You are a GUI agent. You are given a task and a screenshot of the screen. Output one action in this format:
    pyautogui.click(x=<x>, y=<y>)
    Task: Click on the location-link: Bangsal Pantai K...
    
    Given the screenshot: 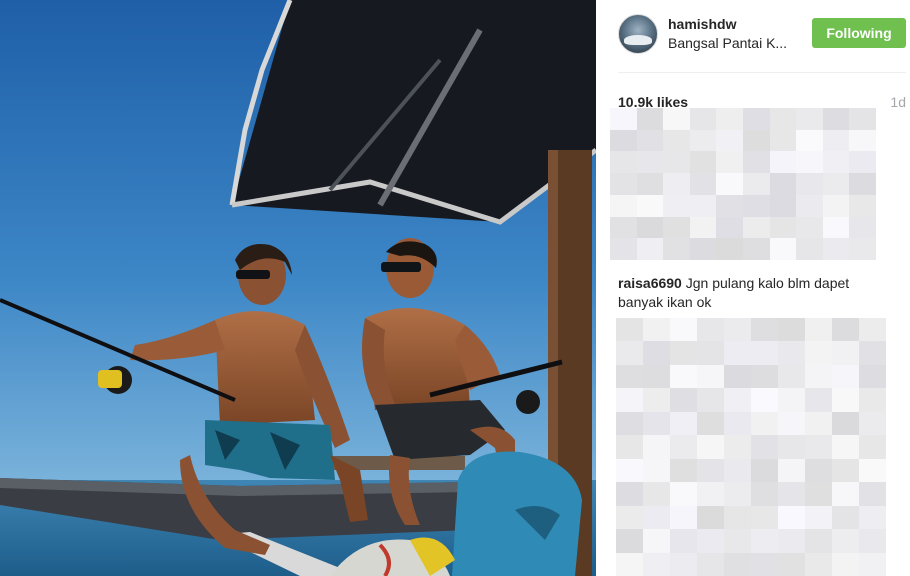 What is the action you would take?
    pyautogui.click(x=733, y=43)
    